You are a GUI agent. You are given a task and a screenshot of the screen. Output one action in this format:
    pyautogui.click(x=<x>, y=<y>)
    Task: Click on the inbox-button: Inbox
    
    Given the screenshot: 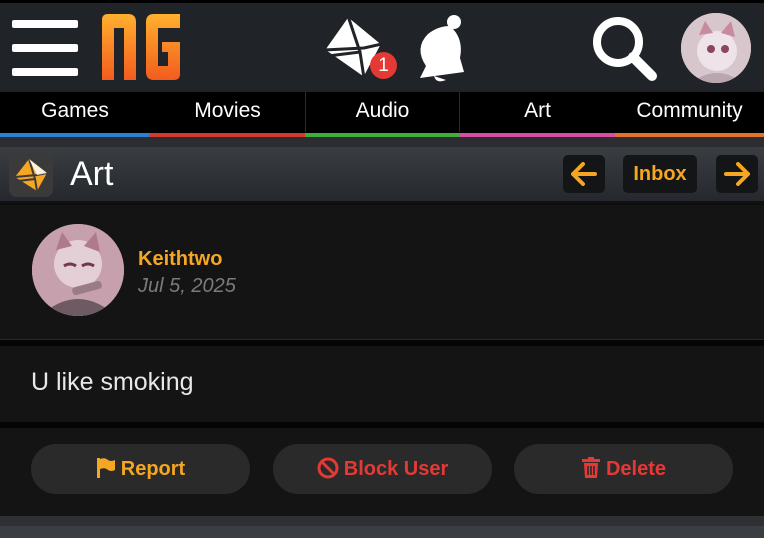 What is the action you would take?
    pyautogui.click(x=660, y=174)
    